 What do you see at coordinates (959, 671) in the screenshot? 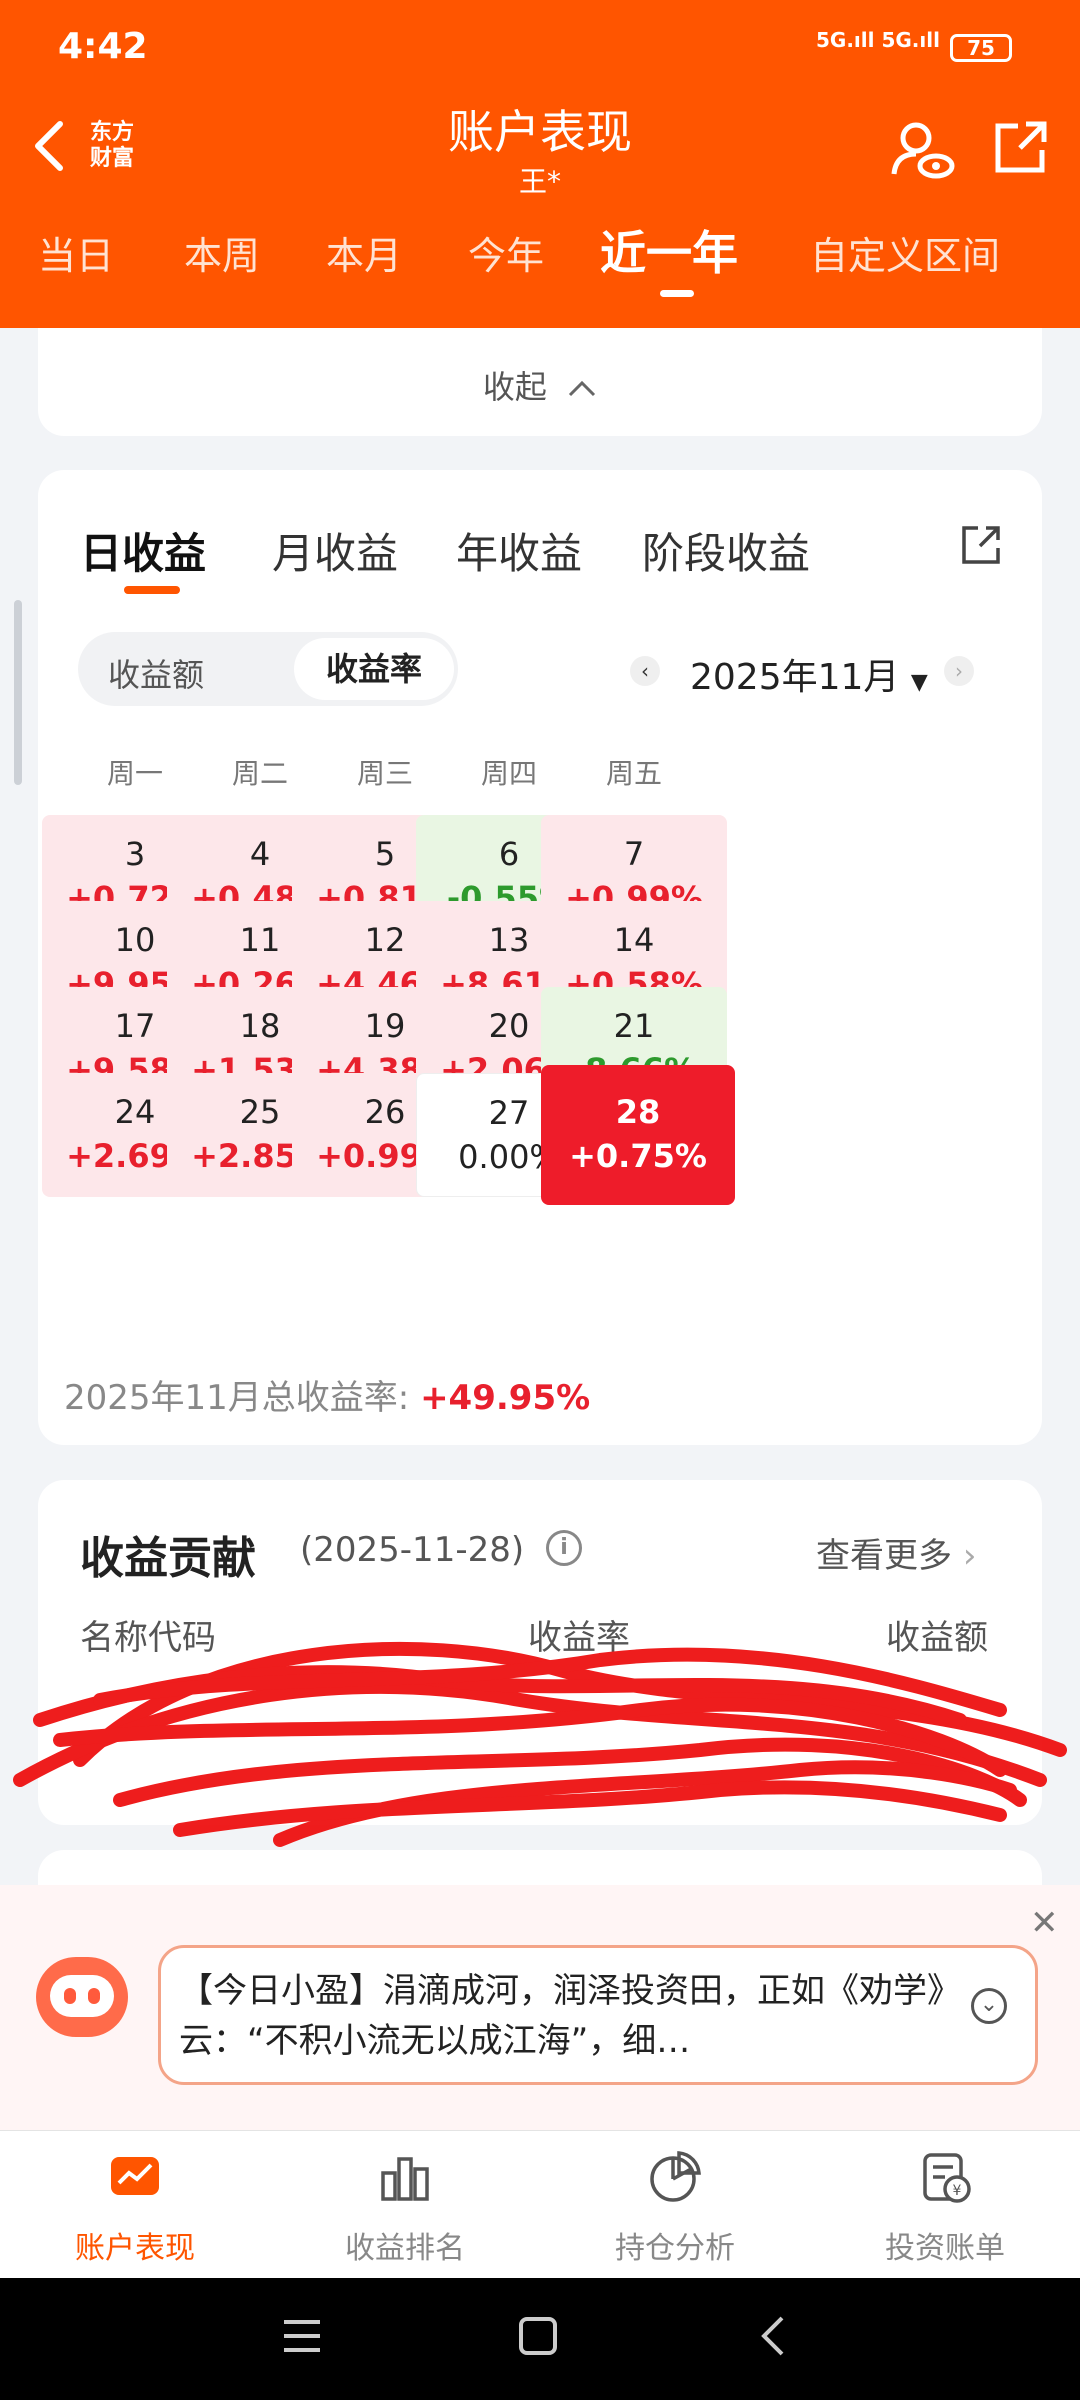
I see `next-month-button: ›` at bounding box center [959, 671].